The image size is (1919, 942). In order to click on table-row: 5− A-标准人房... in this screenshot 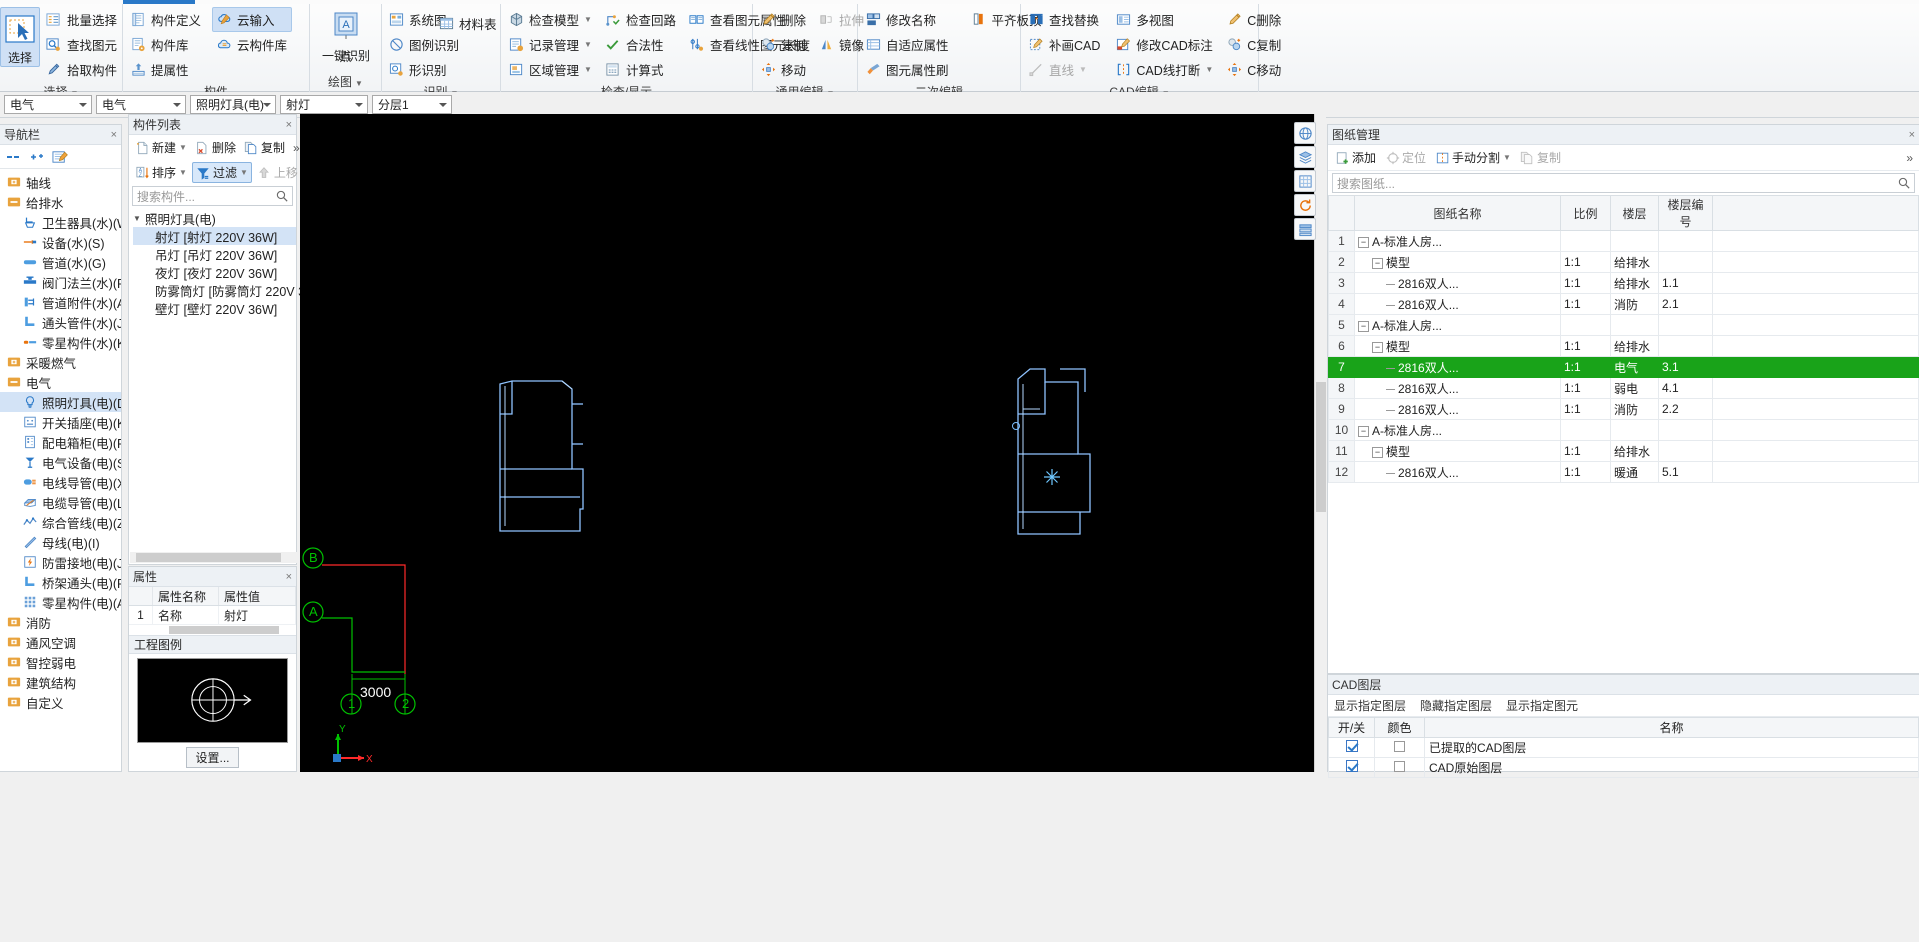, I will do `click(1623, 325)`.